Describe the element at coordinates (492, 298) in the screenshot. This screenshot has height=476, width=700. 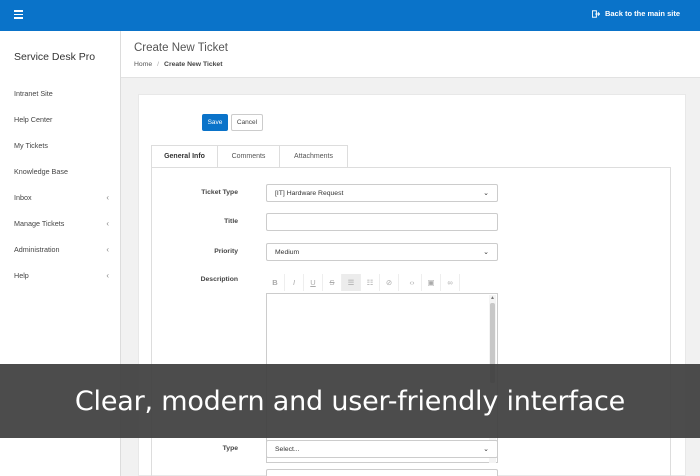
I see `scroll-up-icon: ▲` at that location.